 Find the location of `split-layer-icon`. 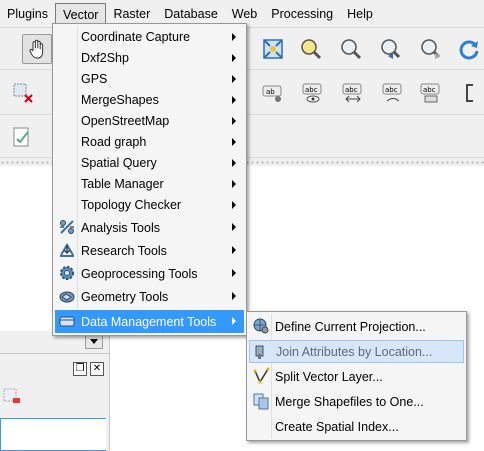

split-layer-icon is located at coordinates (261, 375).